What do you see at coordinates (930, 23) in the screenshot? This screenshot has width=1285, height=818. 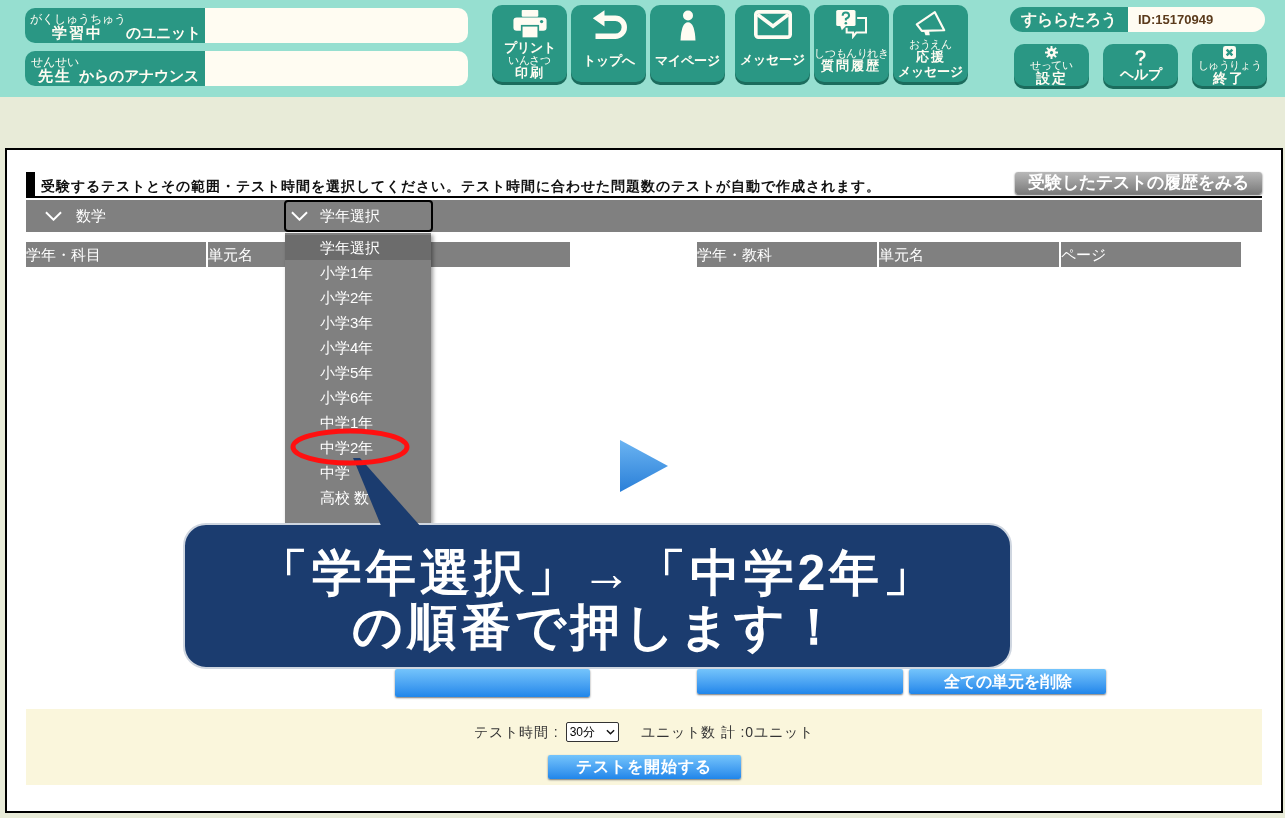 I see `megaphone-icon` at bounding box center [930, 23].